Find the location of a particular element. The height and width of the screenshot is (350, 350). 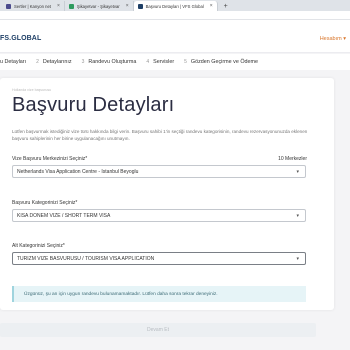

step-label: Servisler is located at coordinates (164, 62).